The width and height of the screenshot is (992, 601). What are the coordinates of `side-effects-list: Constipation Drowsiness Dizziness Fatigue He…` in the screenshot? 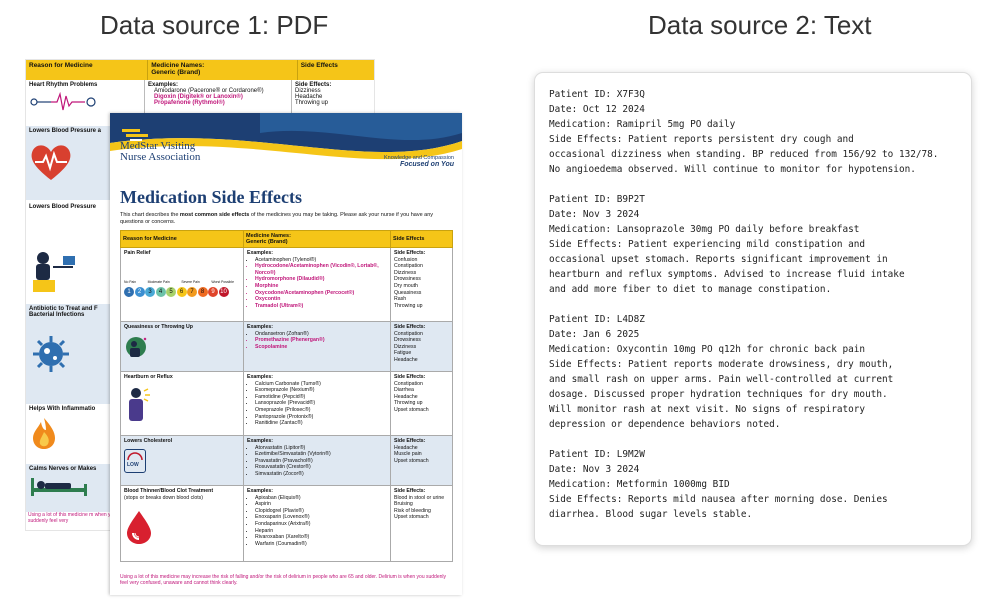 It's located at (421, 347).